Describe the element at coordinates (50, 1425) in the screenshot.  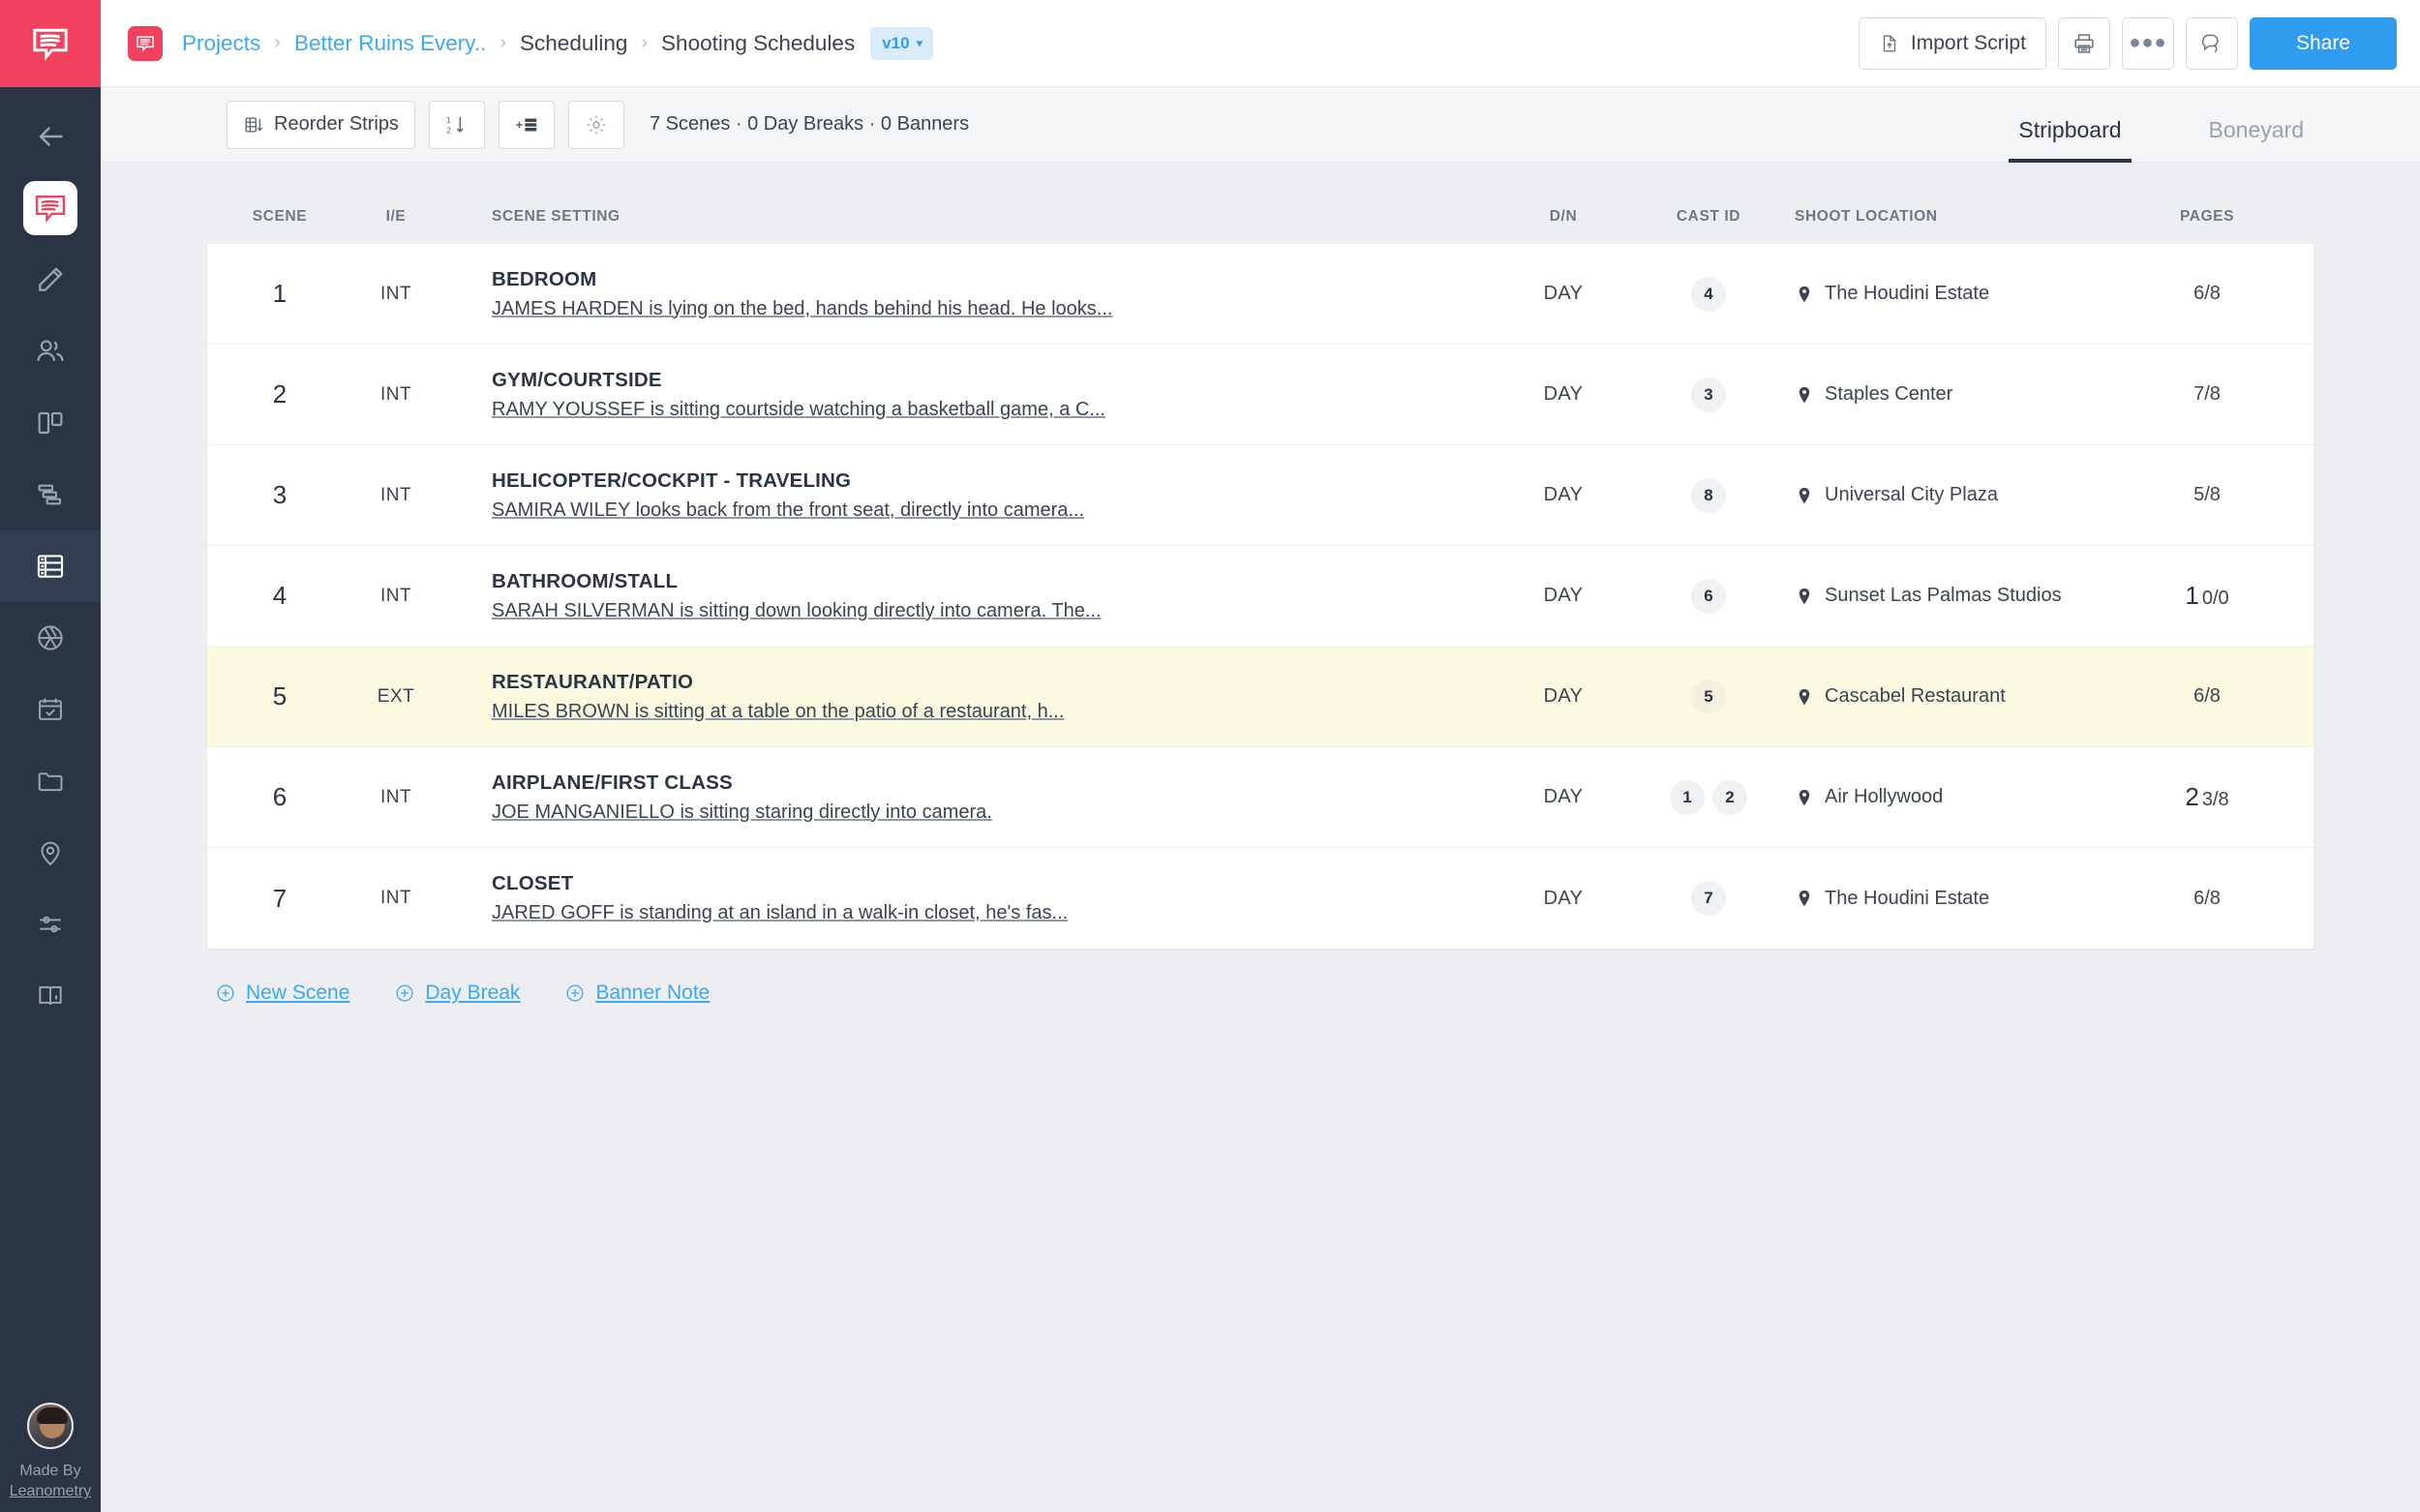
I see `avatar` at that location.